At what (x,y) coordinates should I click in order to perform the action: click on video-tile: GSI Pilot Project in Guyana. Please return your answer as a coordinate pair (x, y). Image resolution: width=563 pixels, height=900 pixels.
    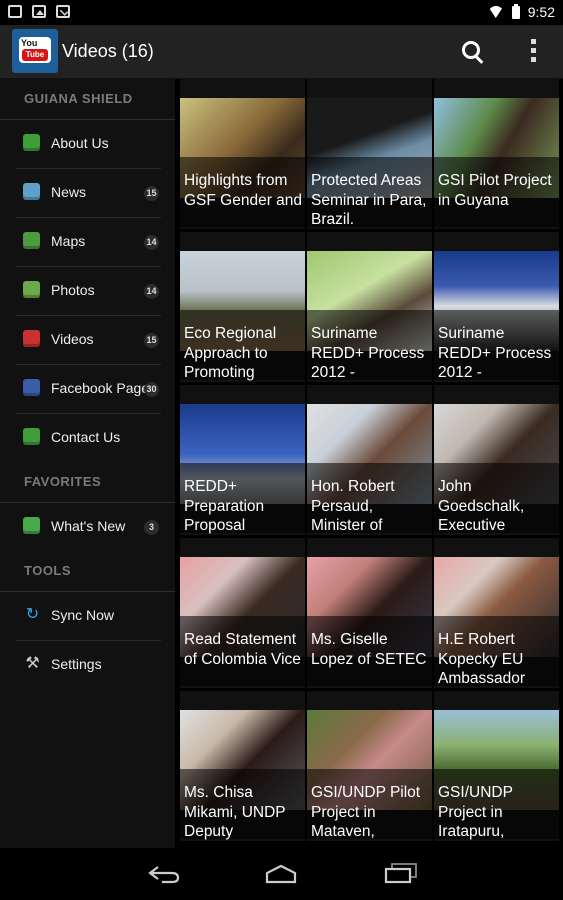
    Looking at the image, I should click on (496, 154).